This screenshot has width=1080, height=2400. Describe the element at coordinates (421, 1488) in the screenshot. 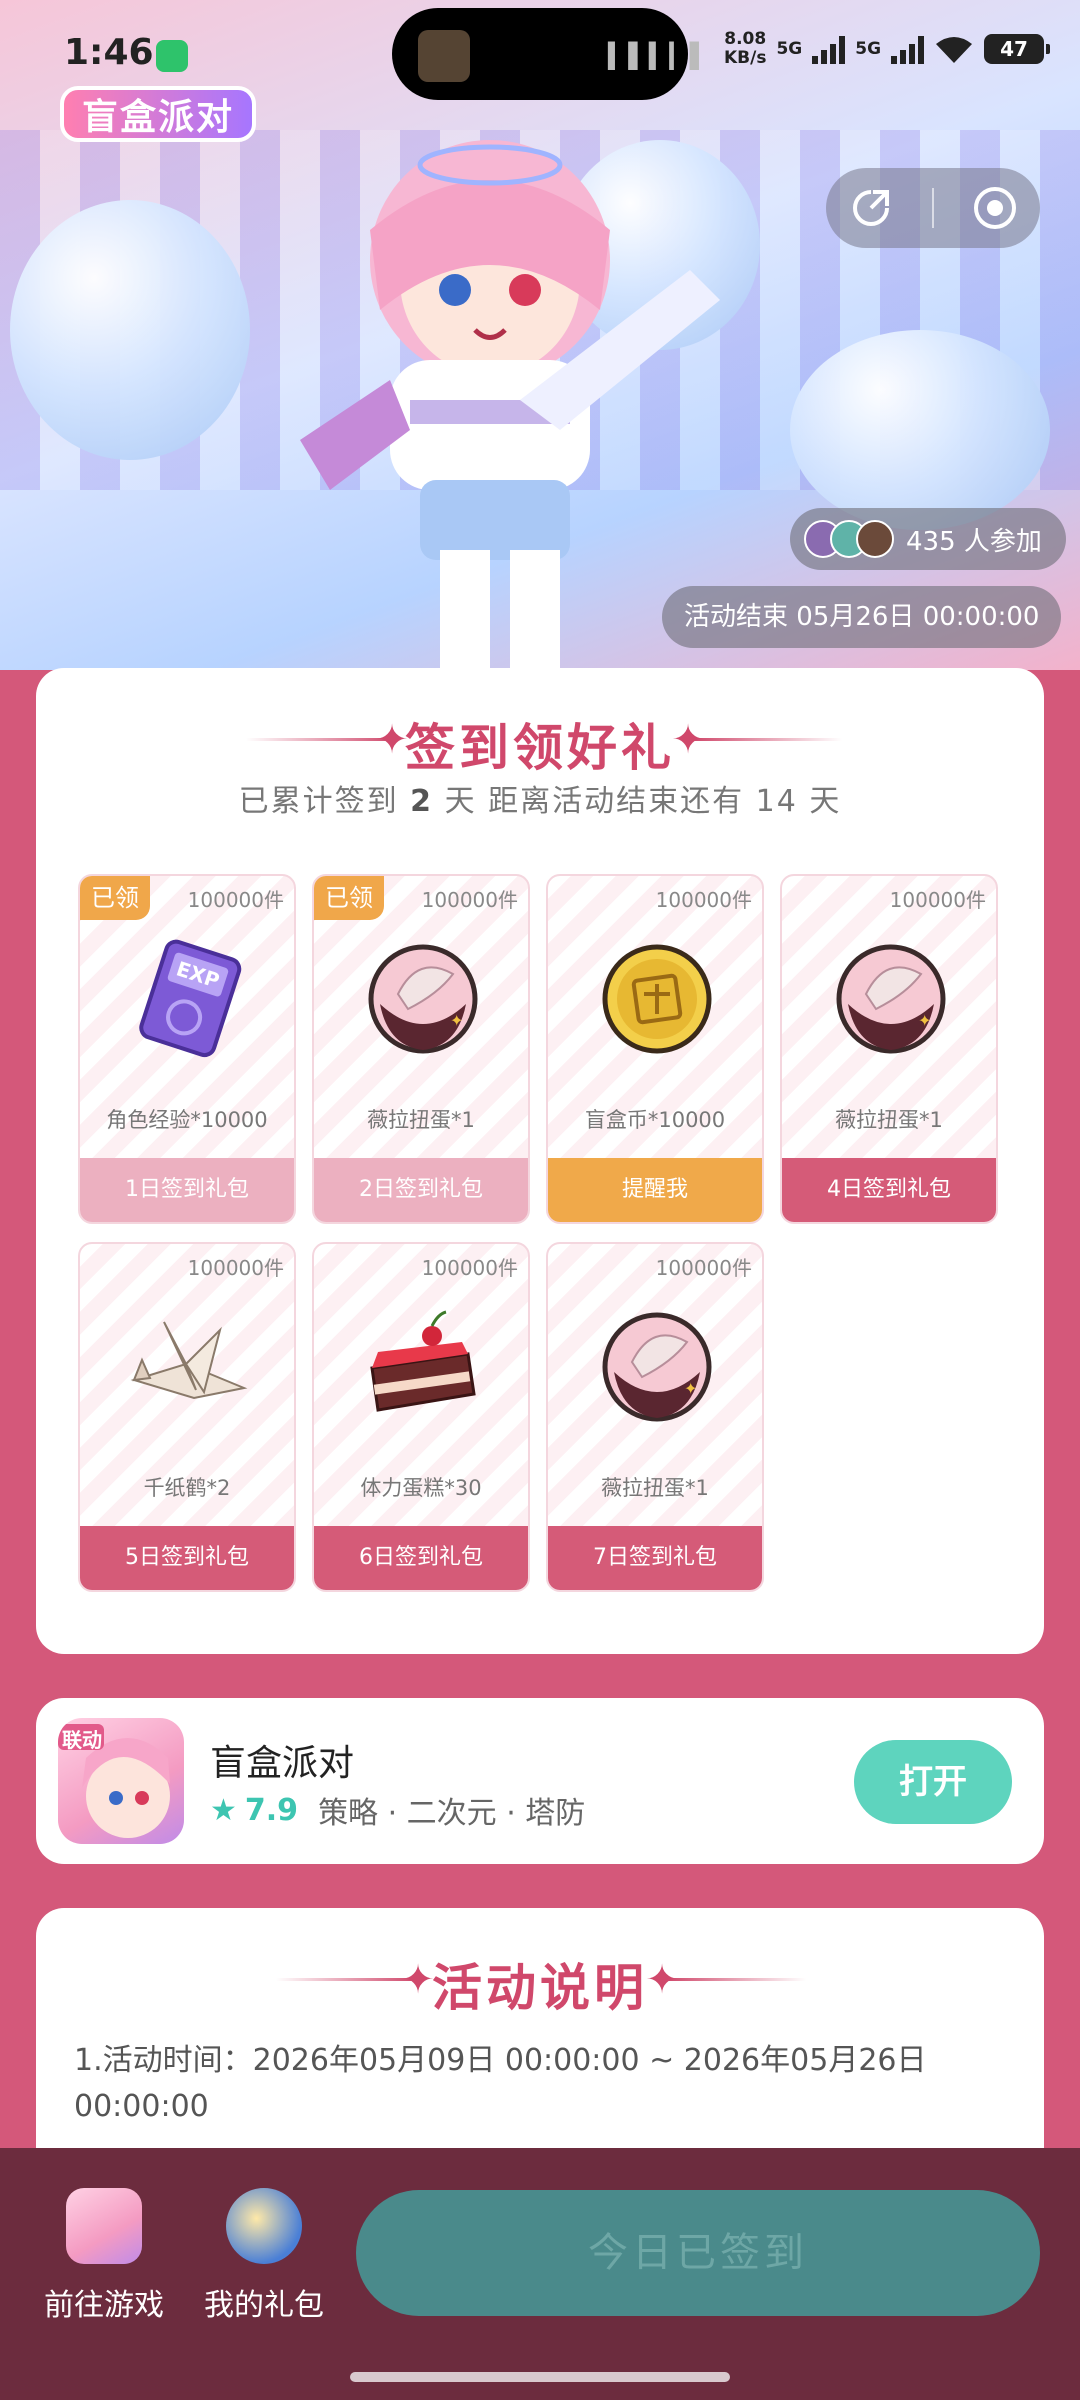

I see `gift-name: 体力蛋糕*30` at that location.